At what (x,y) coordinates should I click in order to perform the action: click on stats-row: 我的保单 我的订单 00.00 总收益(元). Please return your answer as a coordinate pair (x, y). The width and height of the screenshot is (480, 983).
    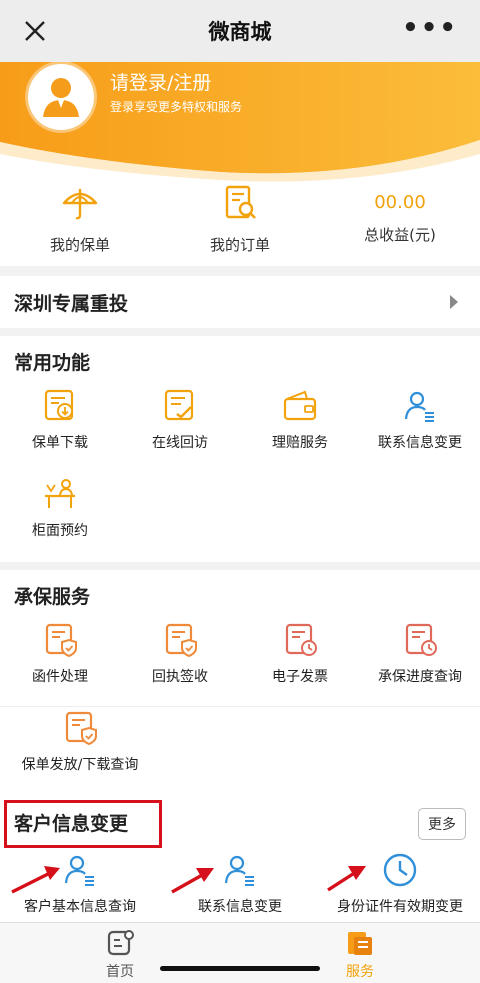
    Looking at the image, I should click on (240, 224).